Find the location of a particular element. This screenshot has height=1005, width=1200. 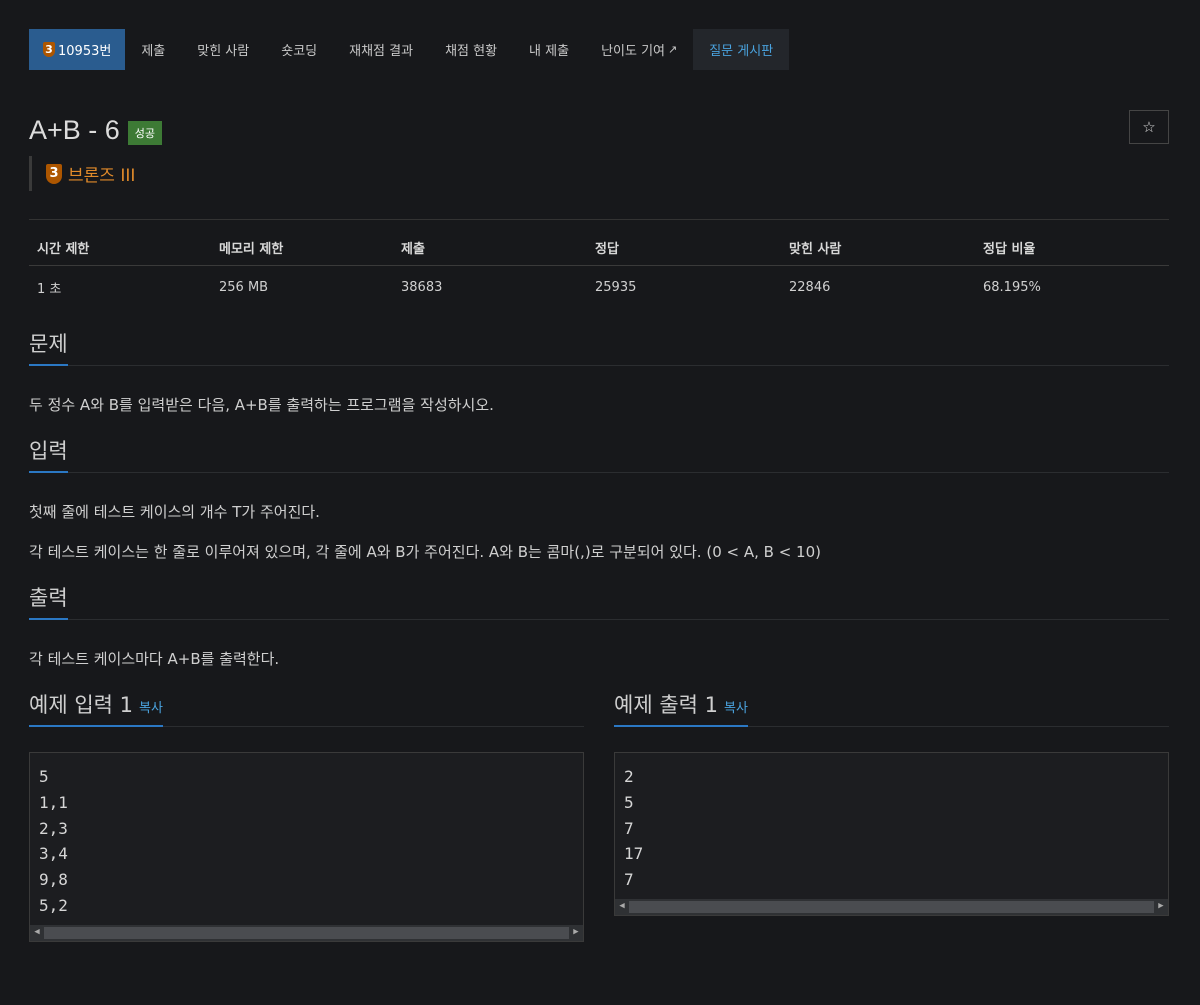

tab-difficulty-contribution: 난이도 기여 ↗ is located at coordinates (639, 49).